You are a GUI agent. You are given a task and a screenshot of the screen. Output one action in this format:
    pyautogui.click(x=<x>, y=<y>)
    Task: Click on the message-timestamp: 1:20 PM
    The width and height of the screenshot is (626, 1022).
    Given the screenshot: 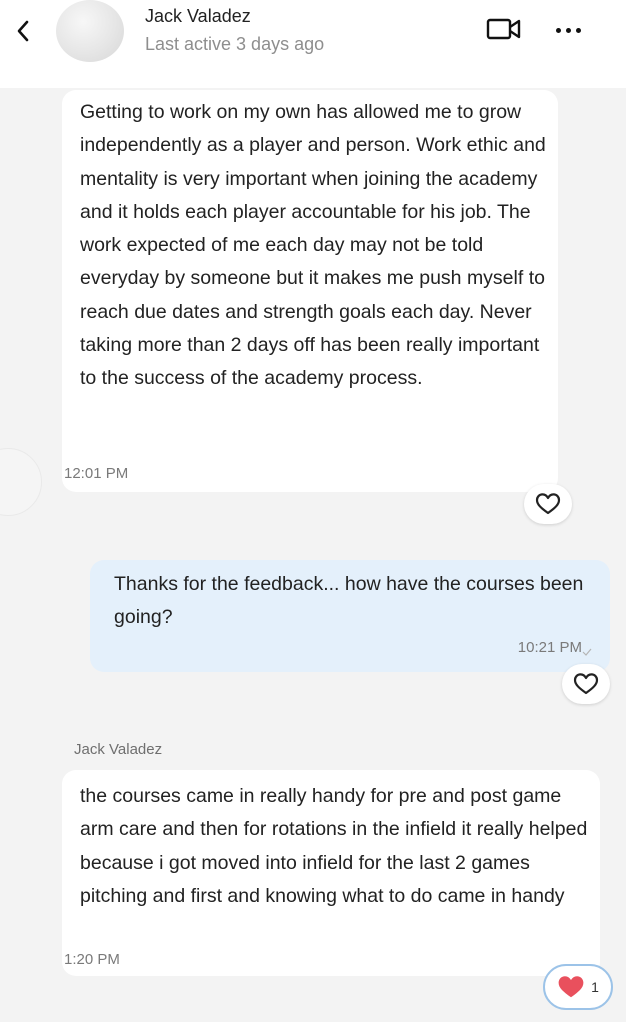 What is the action you would take?
    pyautogui.click(x=92, y=959)
    